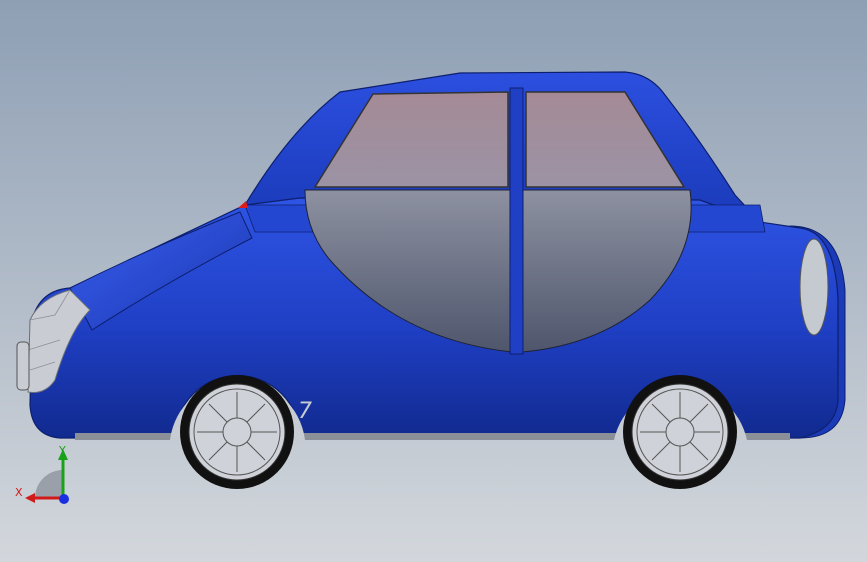 The image size is (867, 562). What do you see at coordinates (516, 221) in the screenshot?
I see `b-pillar` at bounding box center [516, 221].